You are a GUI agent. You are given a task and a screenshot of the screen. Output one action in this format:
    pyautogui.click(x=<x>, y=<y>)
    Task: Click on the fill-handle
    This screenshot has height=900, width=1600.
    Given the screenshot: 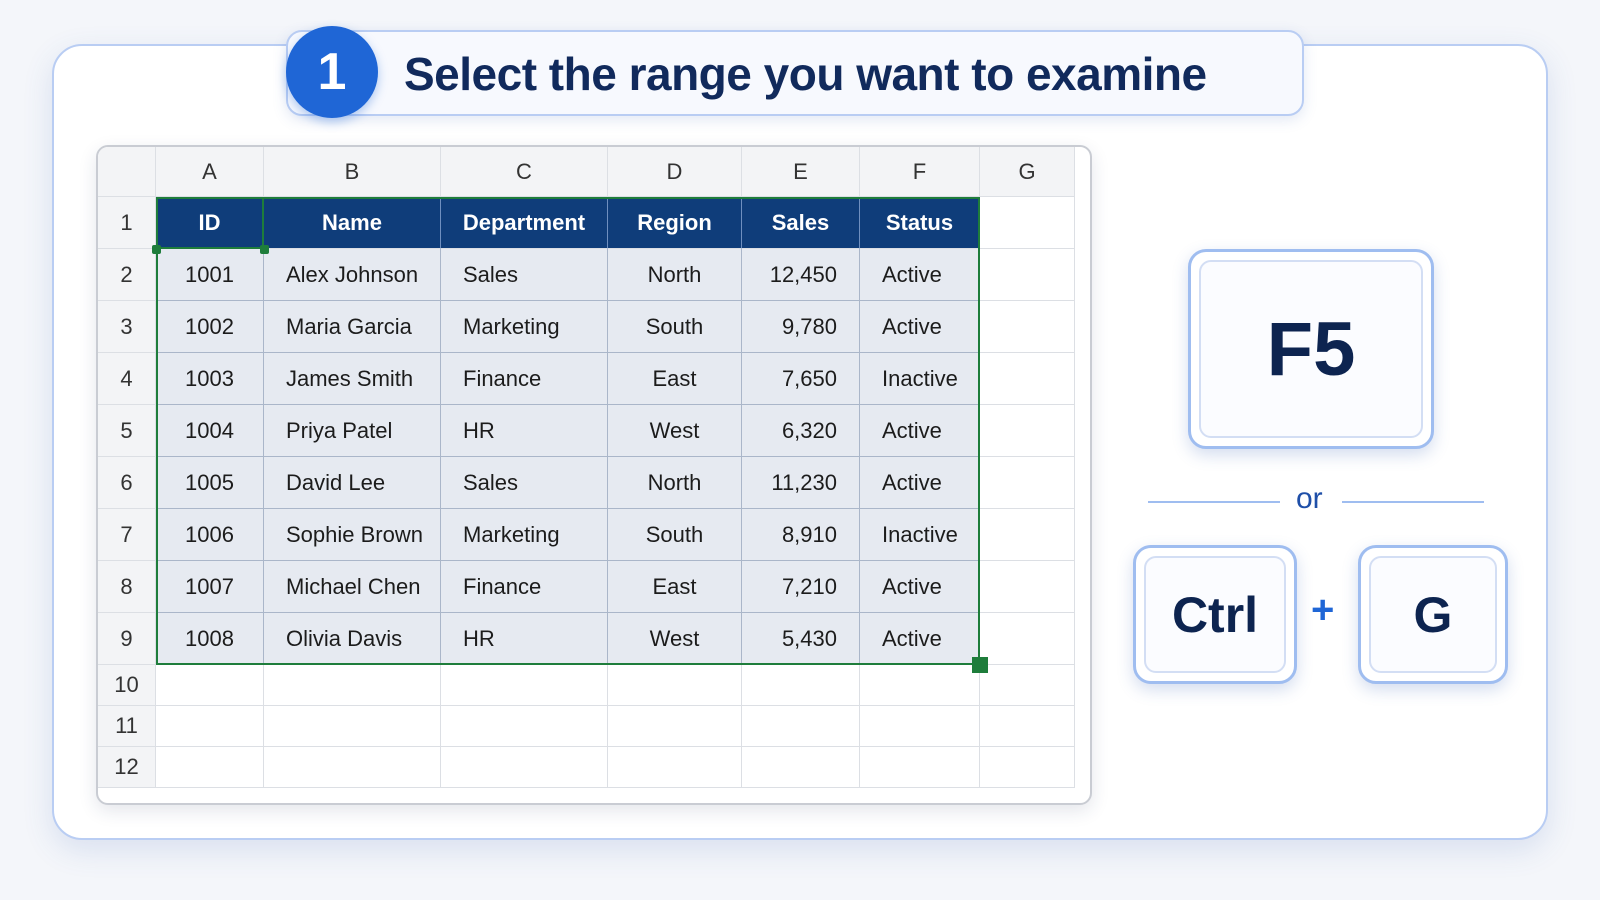 What is the action you would take?
    pyautogui.click(x=980, y=665)
    